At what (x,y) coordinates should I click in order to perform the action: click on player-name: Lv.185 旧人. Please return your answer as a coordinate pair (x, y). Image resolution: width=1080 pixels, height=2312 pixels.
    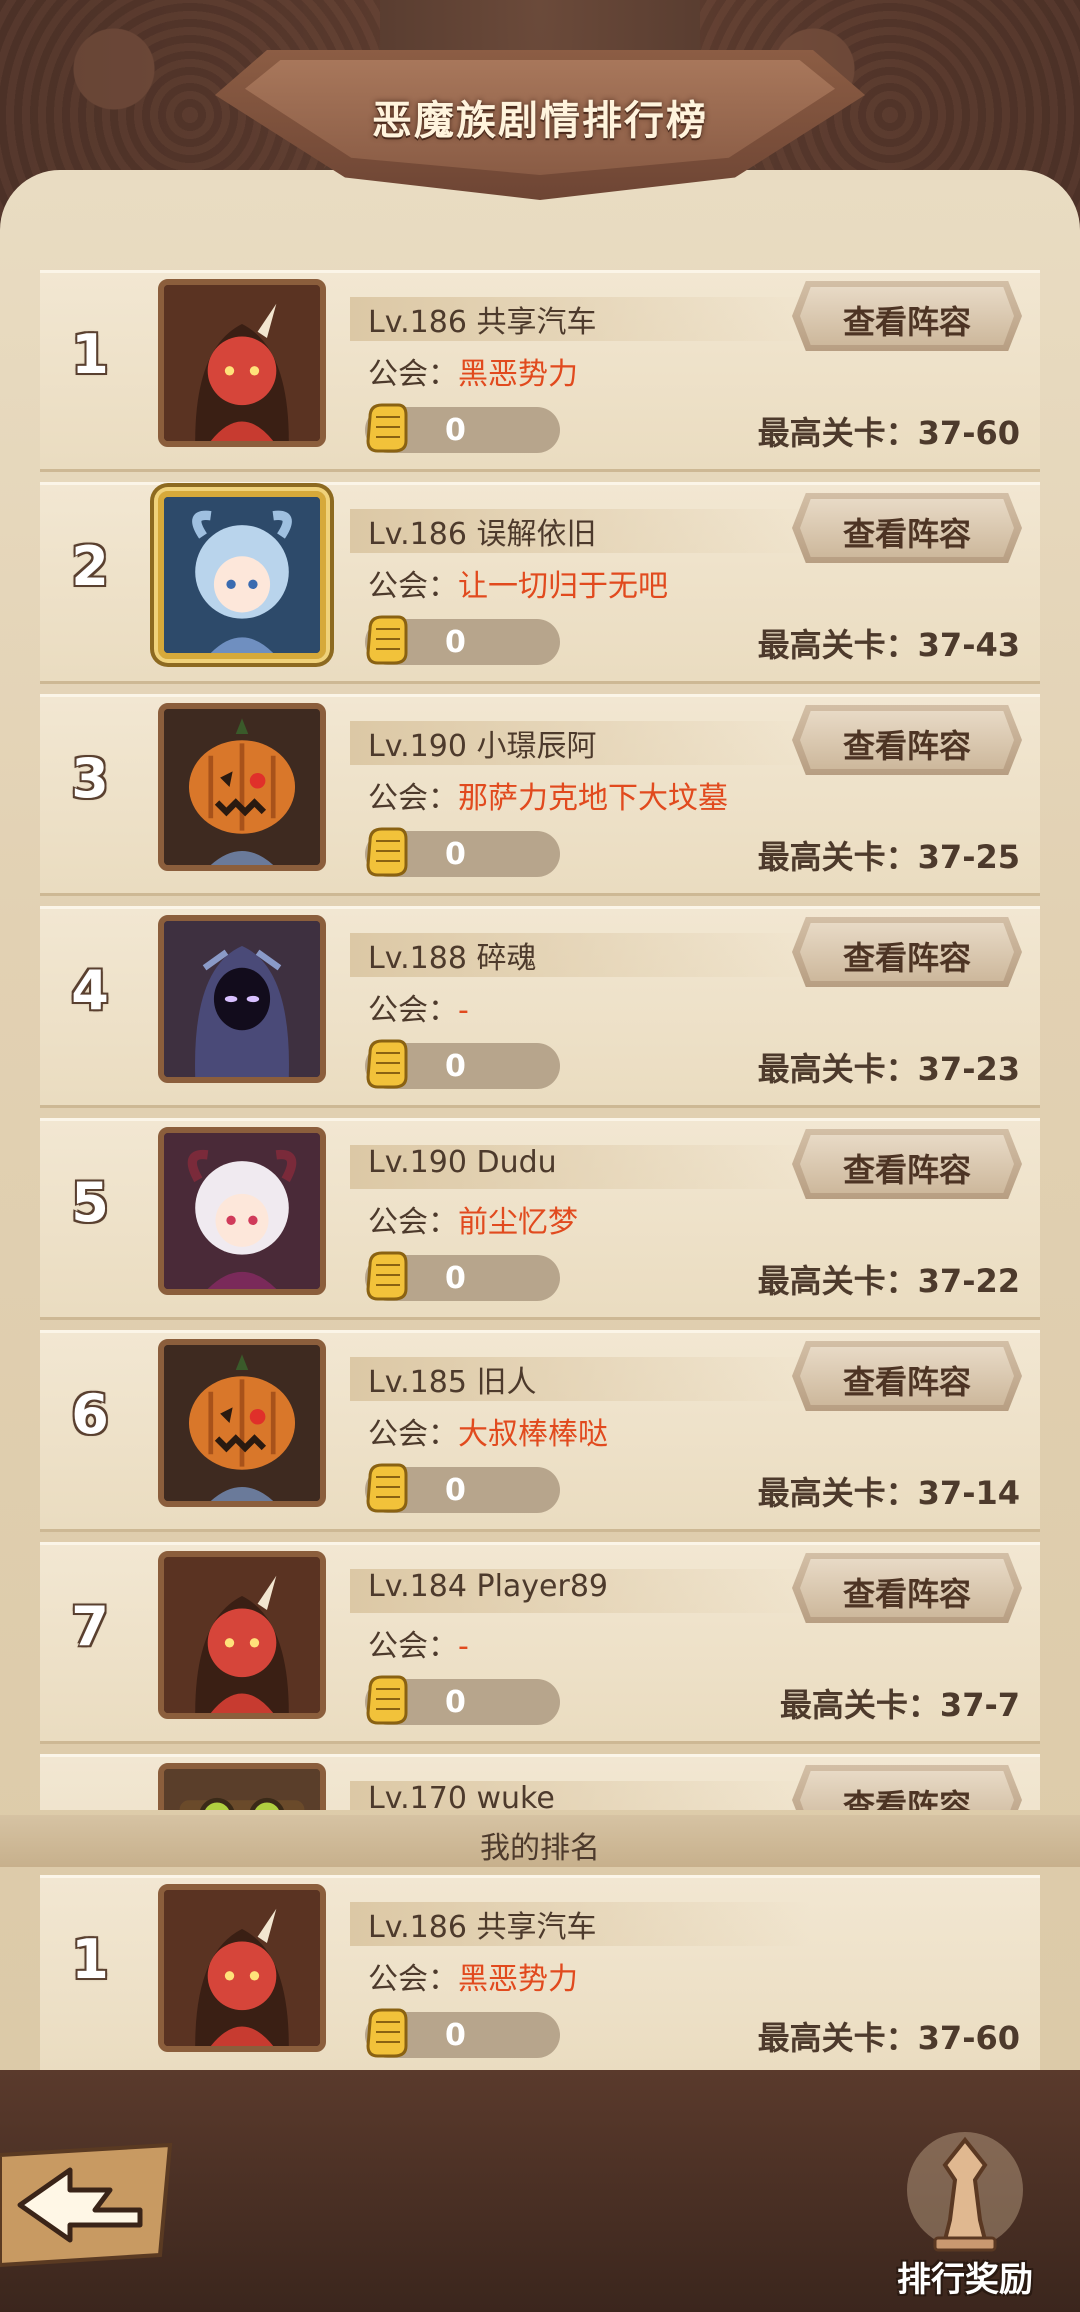
    Looking at the image, I should click on (452, 1382).